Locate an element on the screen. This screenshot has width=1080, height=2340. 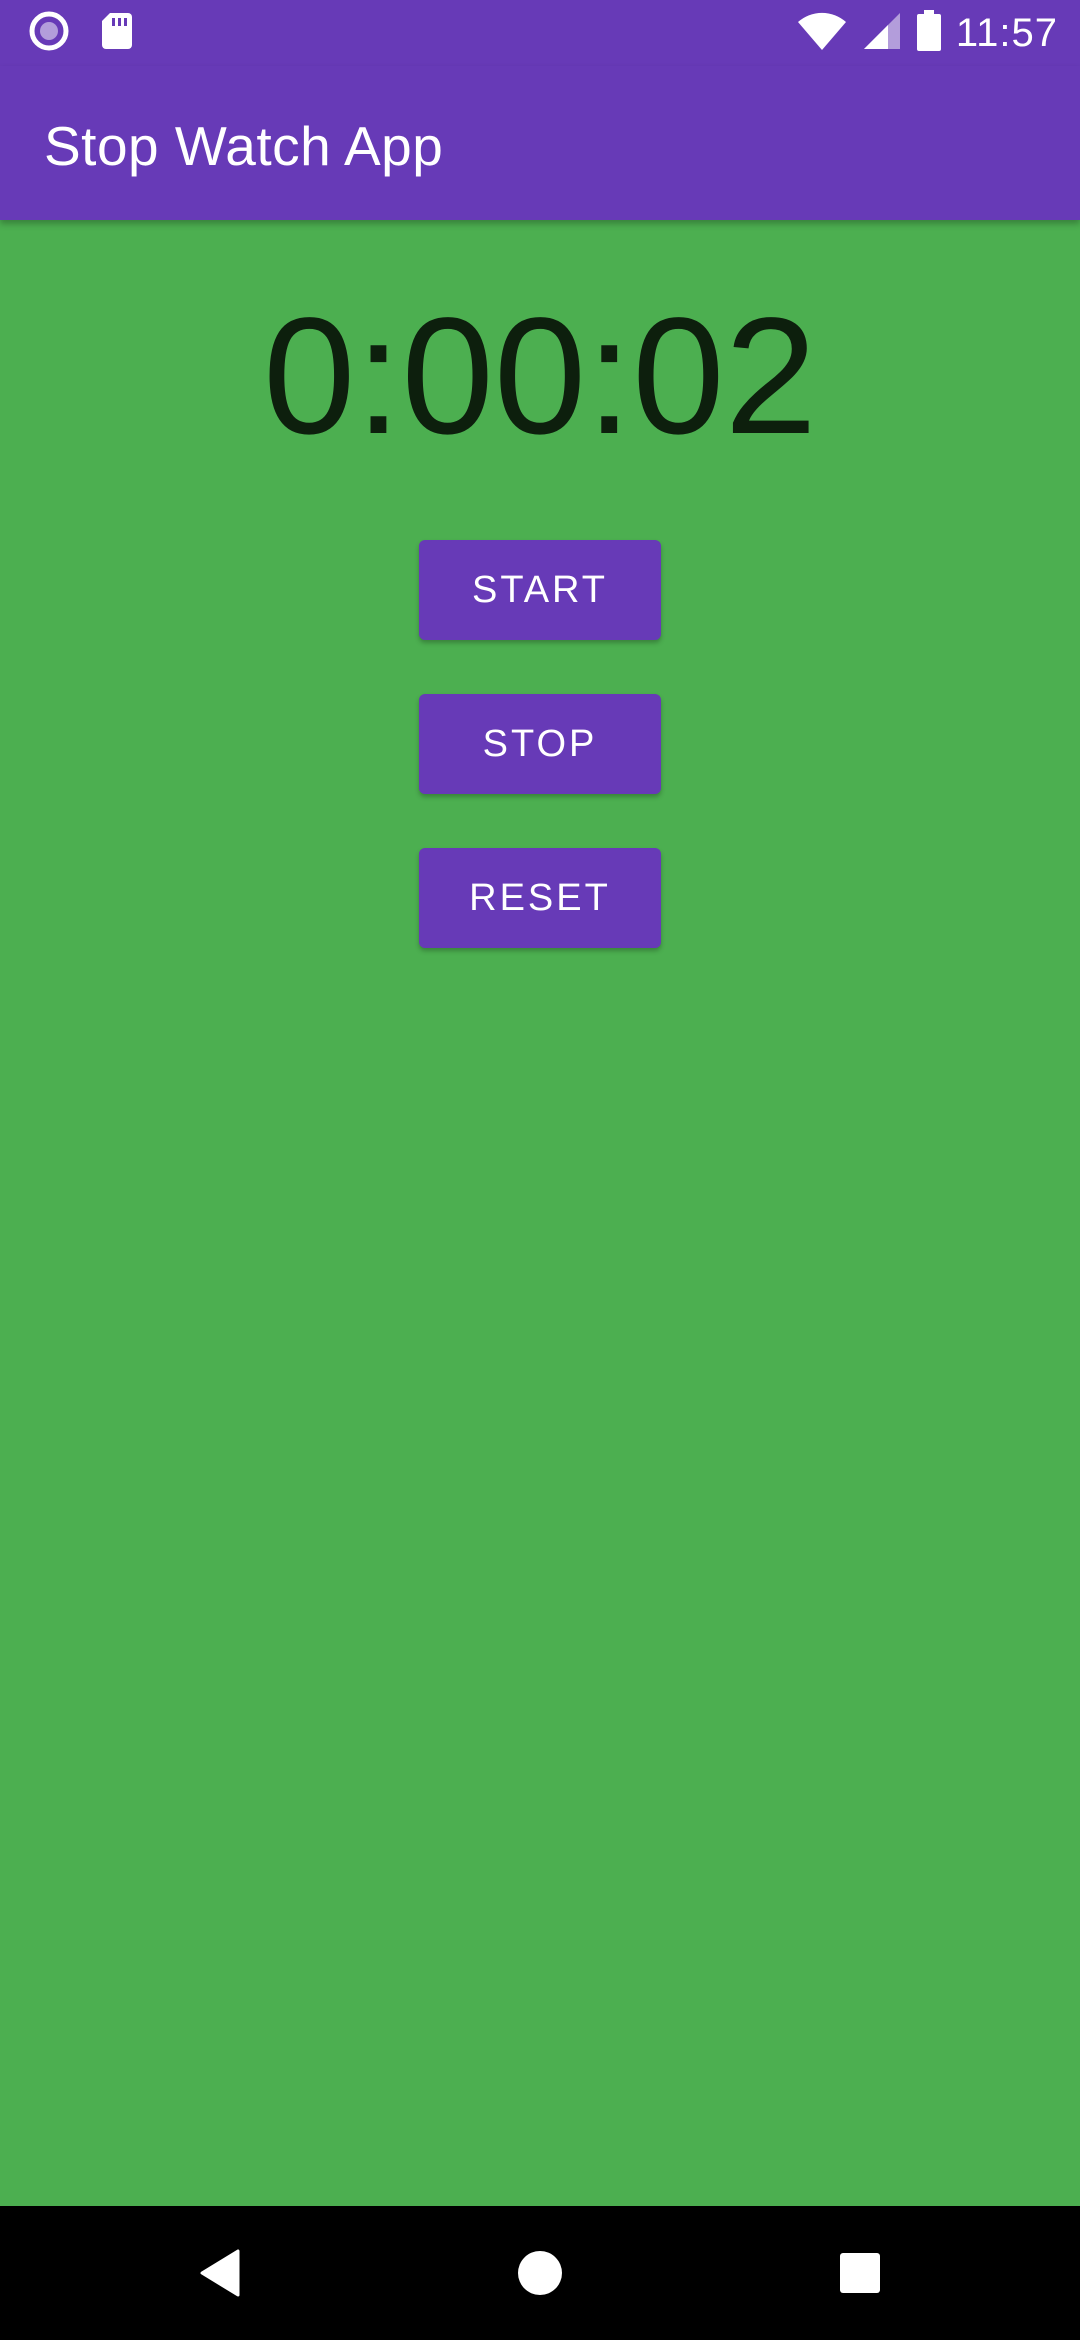
battery-icon is located at coordinates (929, 33).